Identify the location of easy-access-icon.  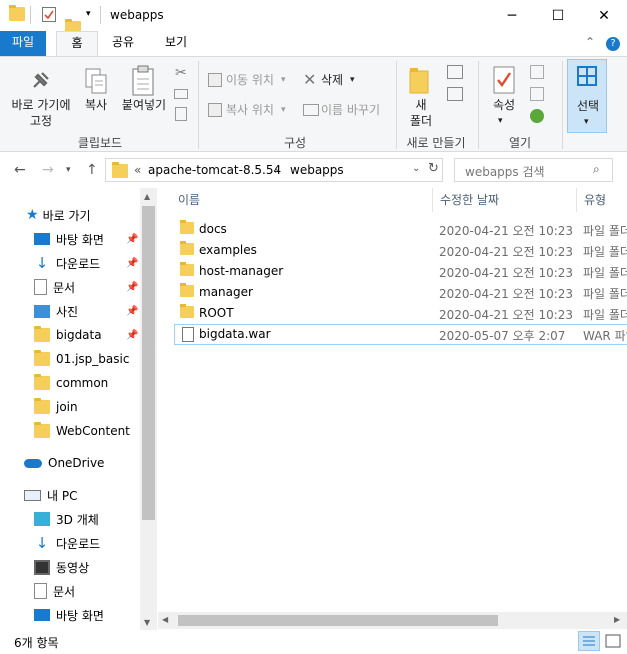
(455, 94).